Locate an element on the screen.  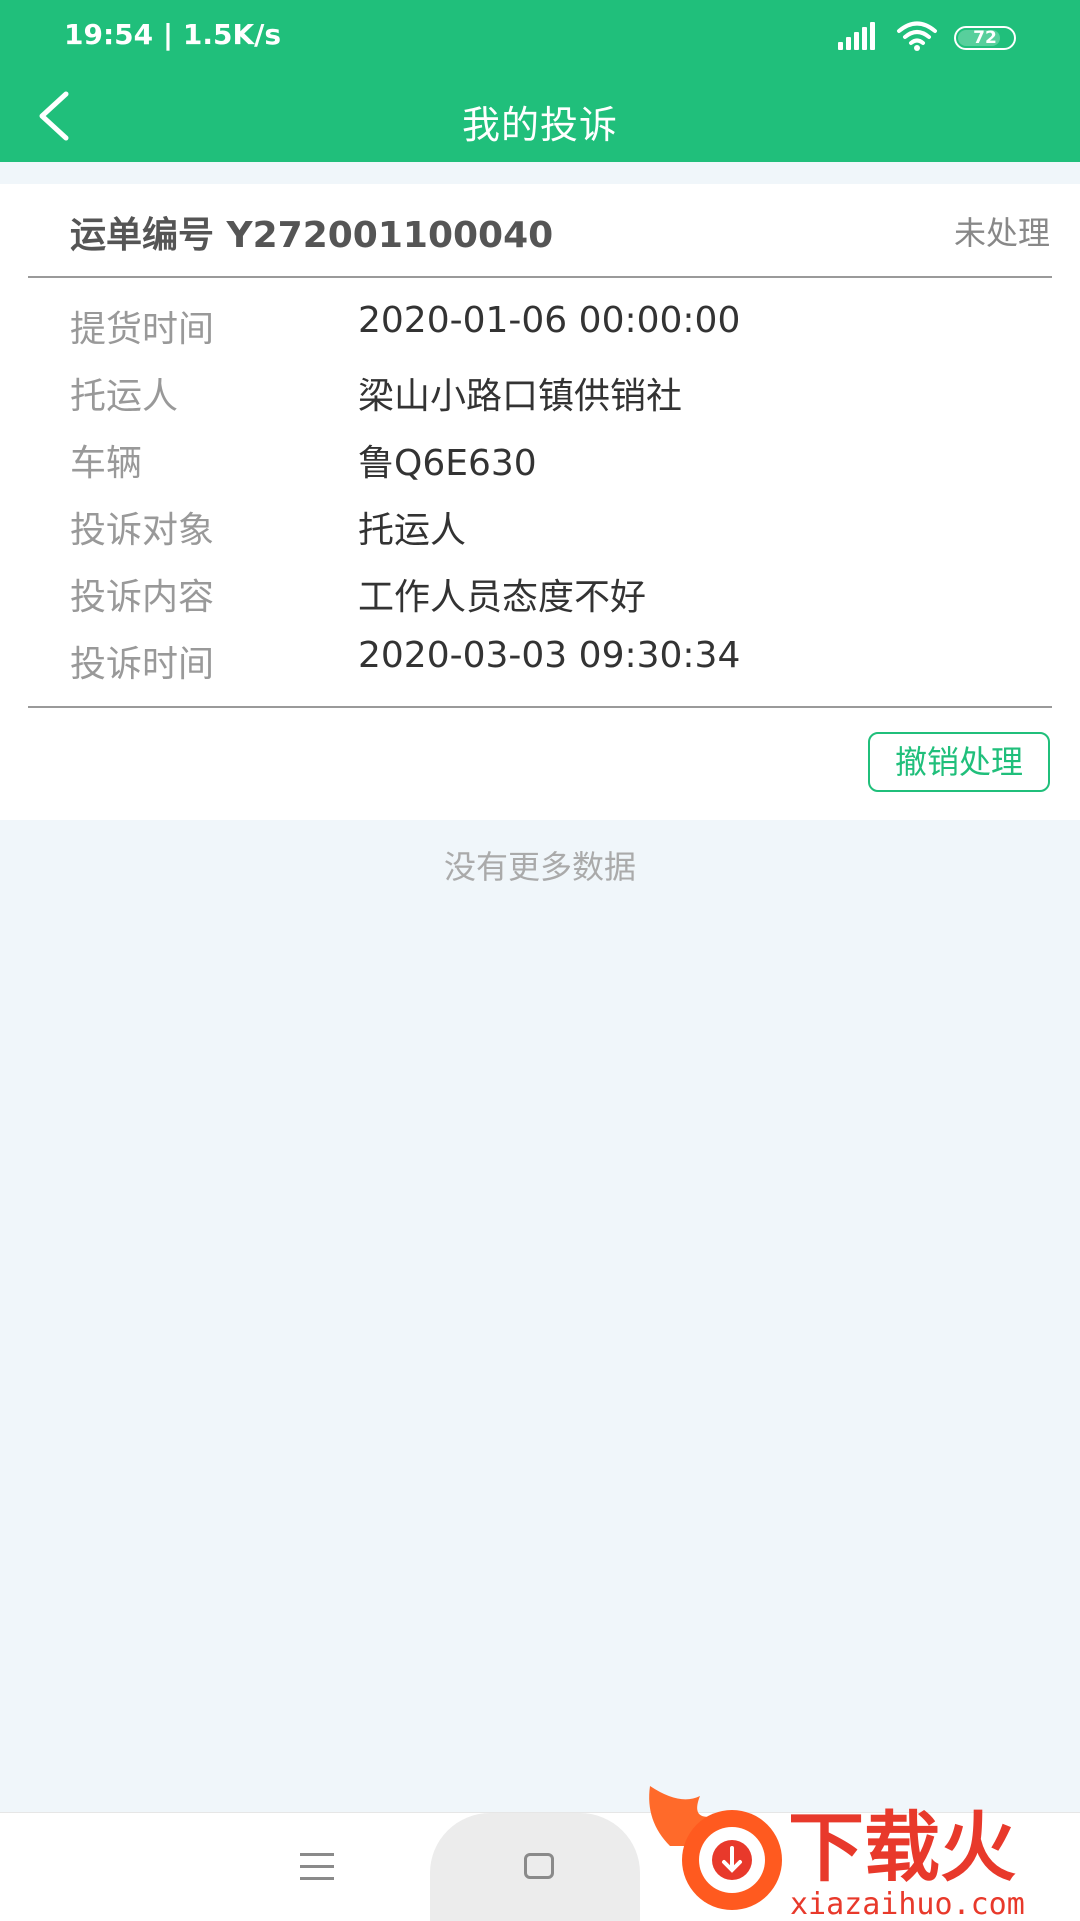
app-header: 我的投诉 is located at coordinates (540, 117).